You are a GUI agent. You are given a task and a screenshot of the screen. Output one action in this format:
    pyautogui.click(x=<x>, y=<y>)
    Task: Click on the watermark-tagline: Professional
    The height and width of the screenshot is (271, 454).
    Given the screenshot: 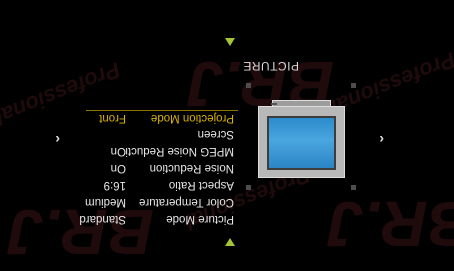 What is the action you would take?
    pyautogui.click(x=390, y=83)
    